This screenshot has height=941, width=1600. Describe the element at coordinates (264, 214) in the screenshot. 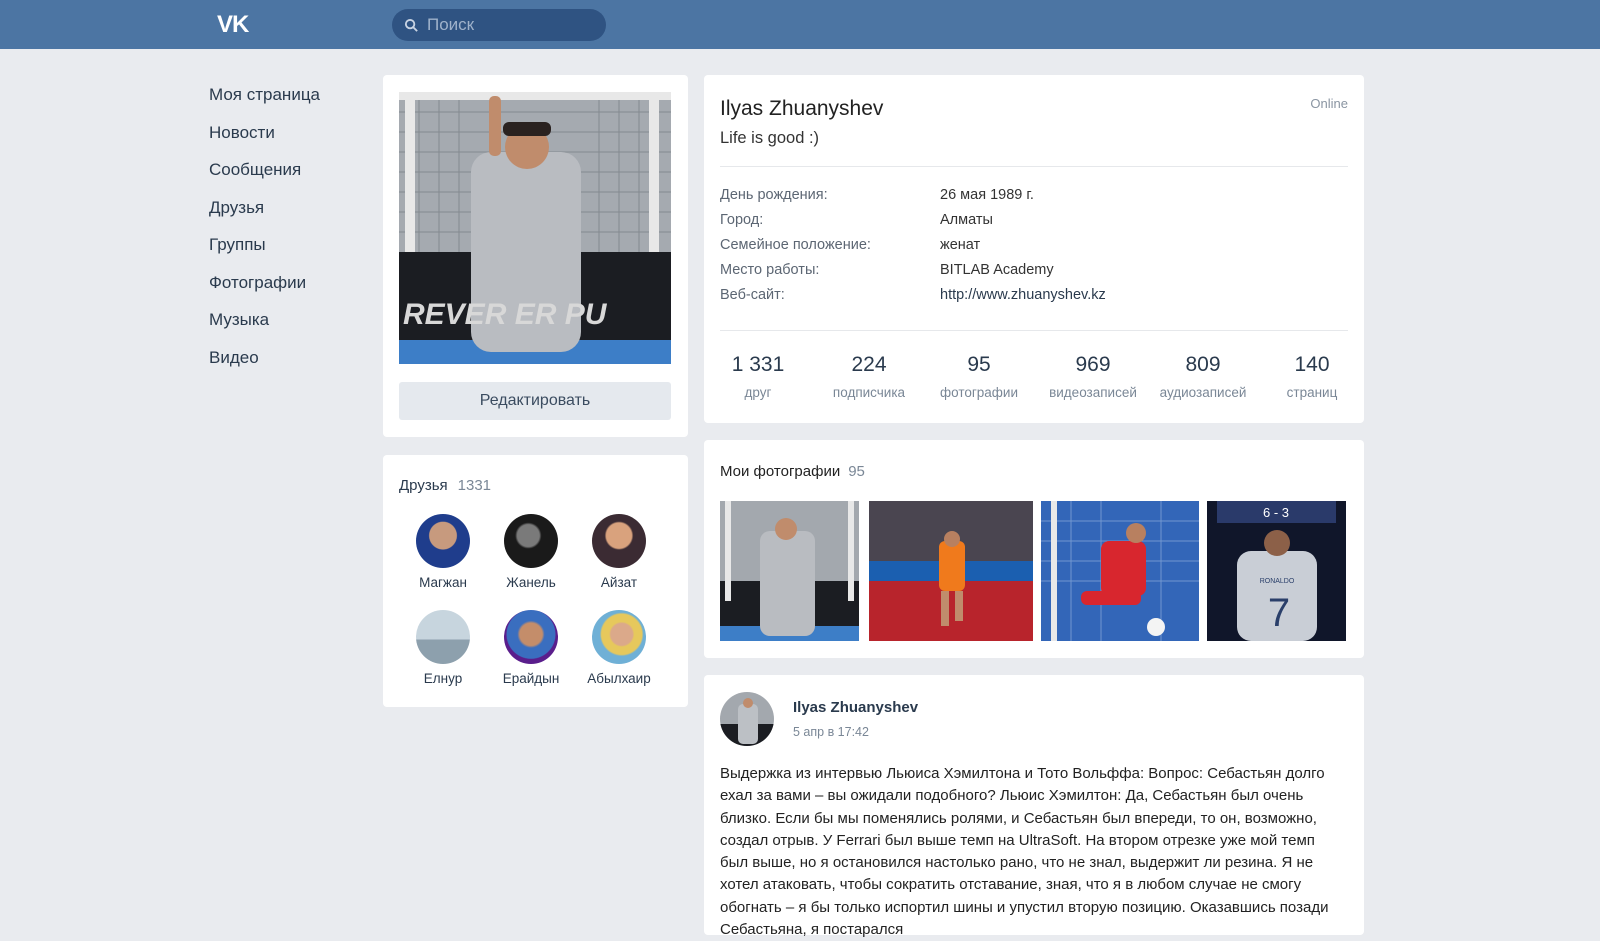

I see `nav-item-friends: Друзья` at that location.